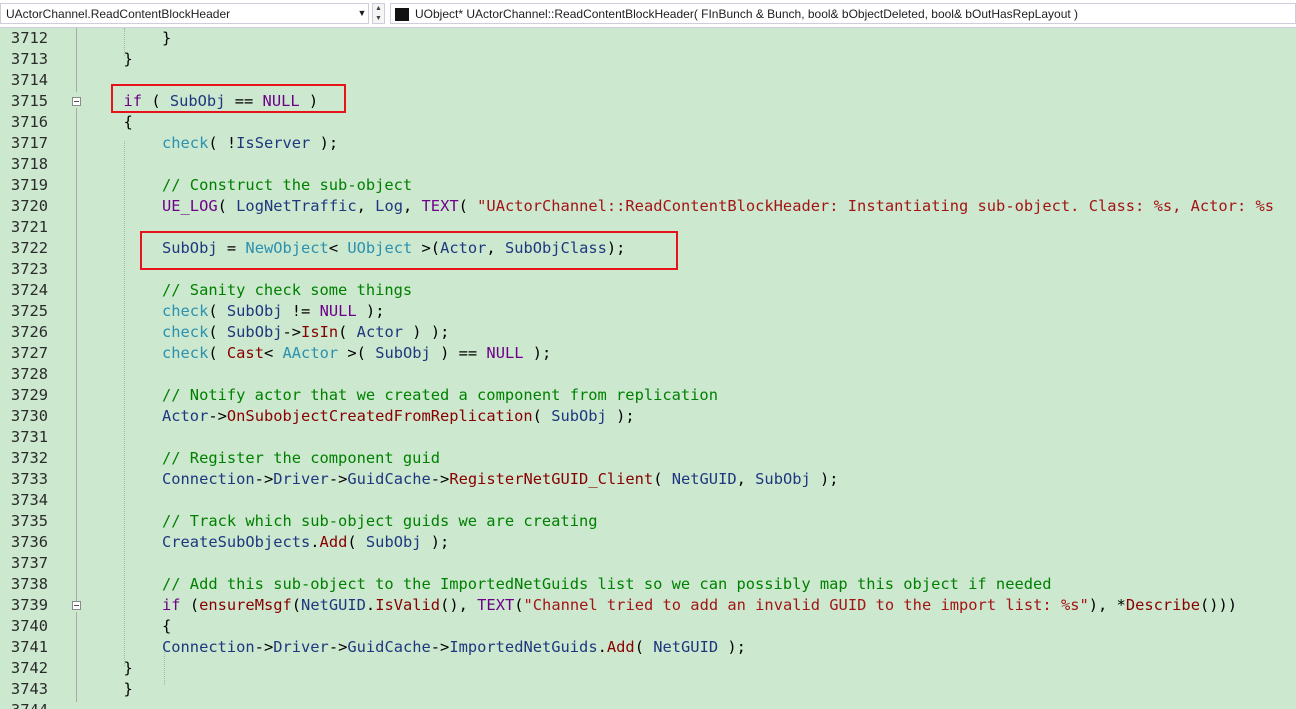  I want to click on line-number: 3744, so click(24, 704).